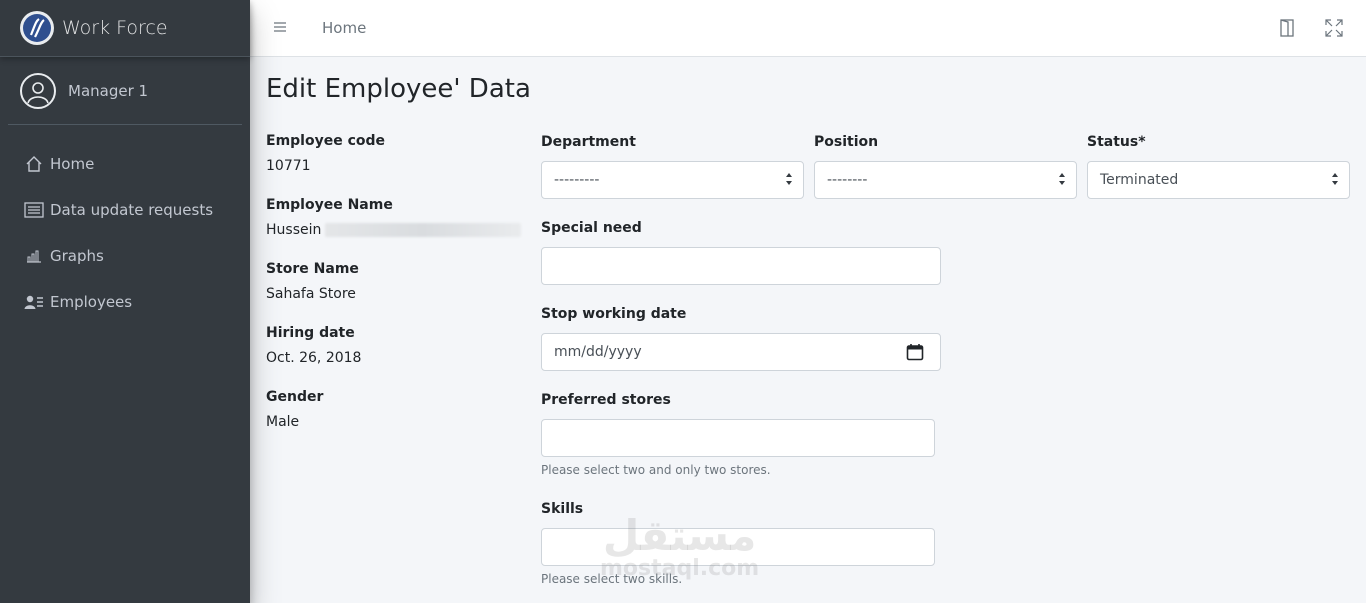  What do you see at coordinates (38, 90) in the screenshot?
I see `user-avatar-icon` at bounding box center [38, 90].